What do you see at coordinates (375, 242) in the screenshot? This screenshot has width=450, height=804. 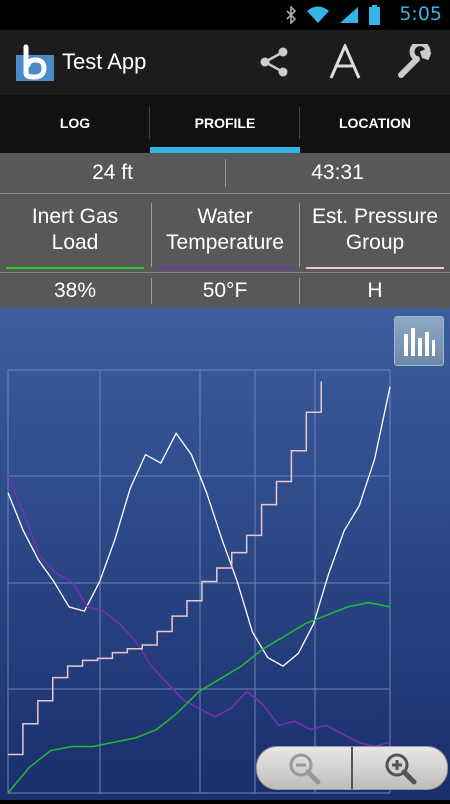 I see `header-line2: Group` at bounding box center [375, 242].